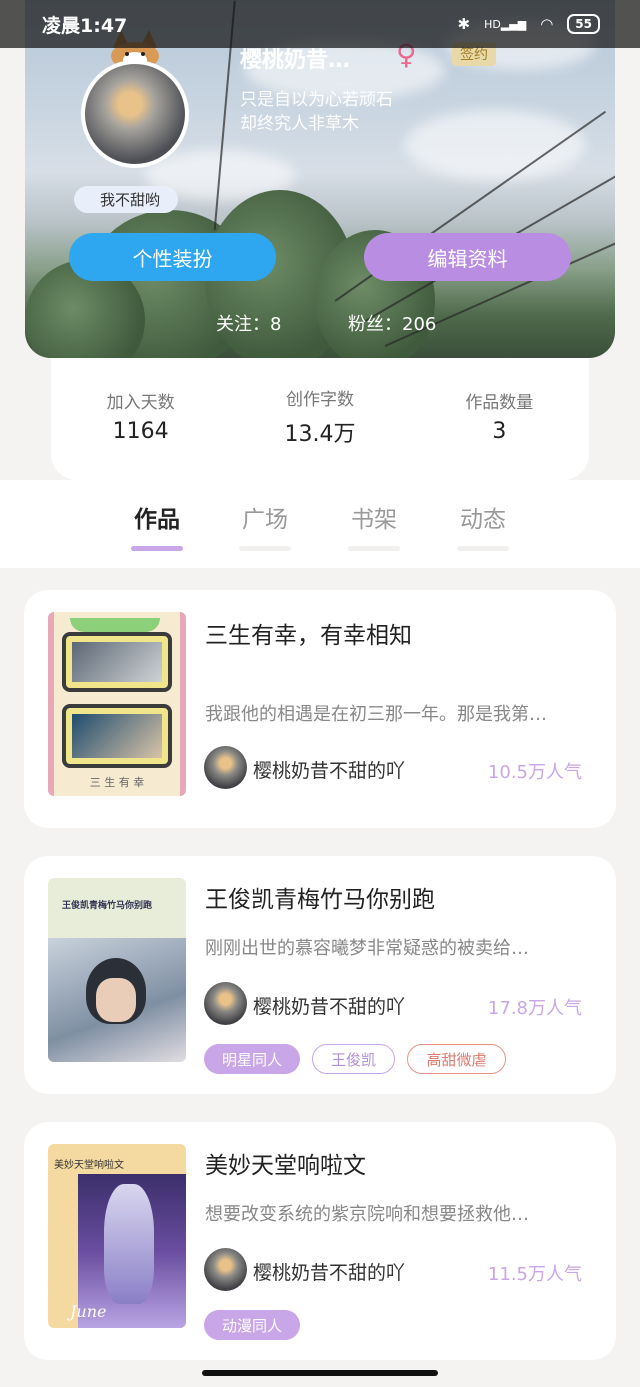 The width and height of the screenshot is (640, 1387). I want to click on stat-label: 作品数量, so click(499, 403).